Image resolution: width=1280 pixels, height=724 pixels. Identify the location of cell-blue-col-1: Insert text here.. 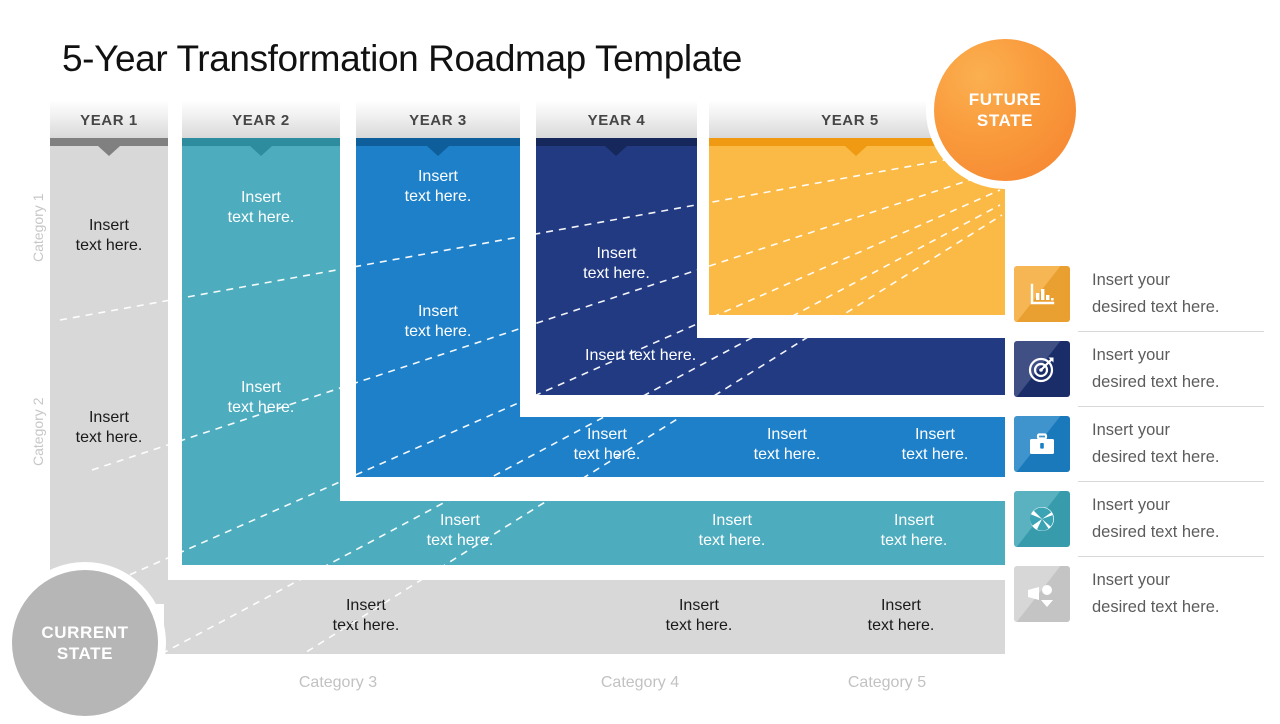
(438, 187).